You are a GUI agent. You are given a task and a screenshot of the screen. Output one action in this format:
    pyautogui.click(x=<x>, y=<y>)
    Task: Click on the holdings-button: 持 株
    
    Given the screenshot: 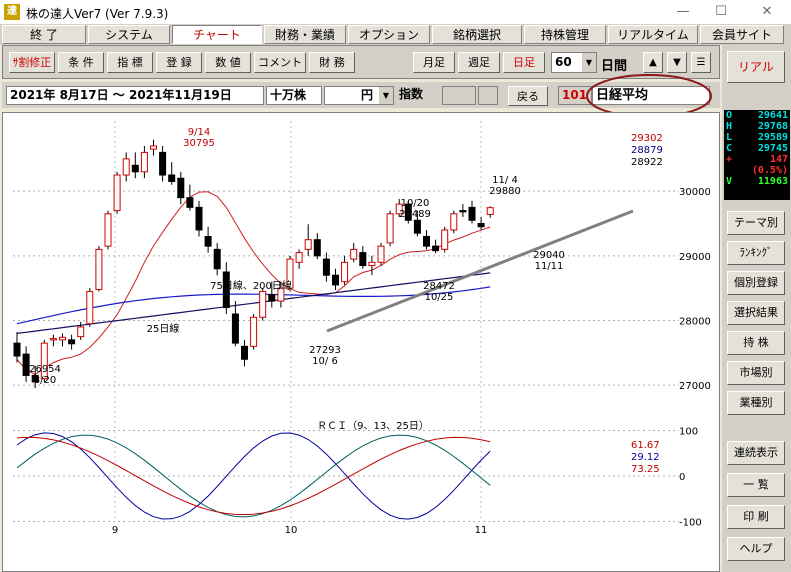 What is the action you would take?
    pyautogui.click(x=756, y=343)
    